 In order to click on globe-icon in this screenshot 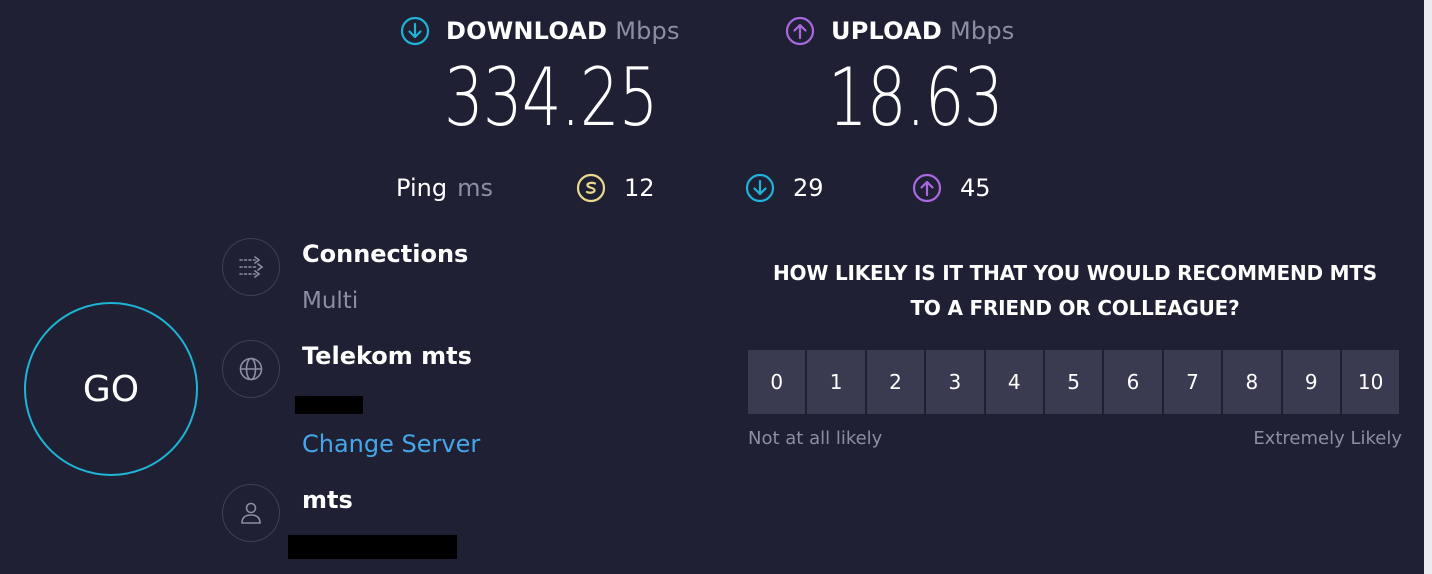, I will do `click(251, 369)`.